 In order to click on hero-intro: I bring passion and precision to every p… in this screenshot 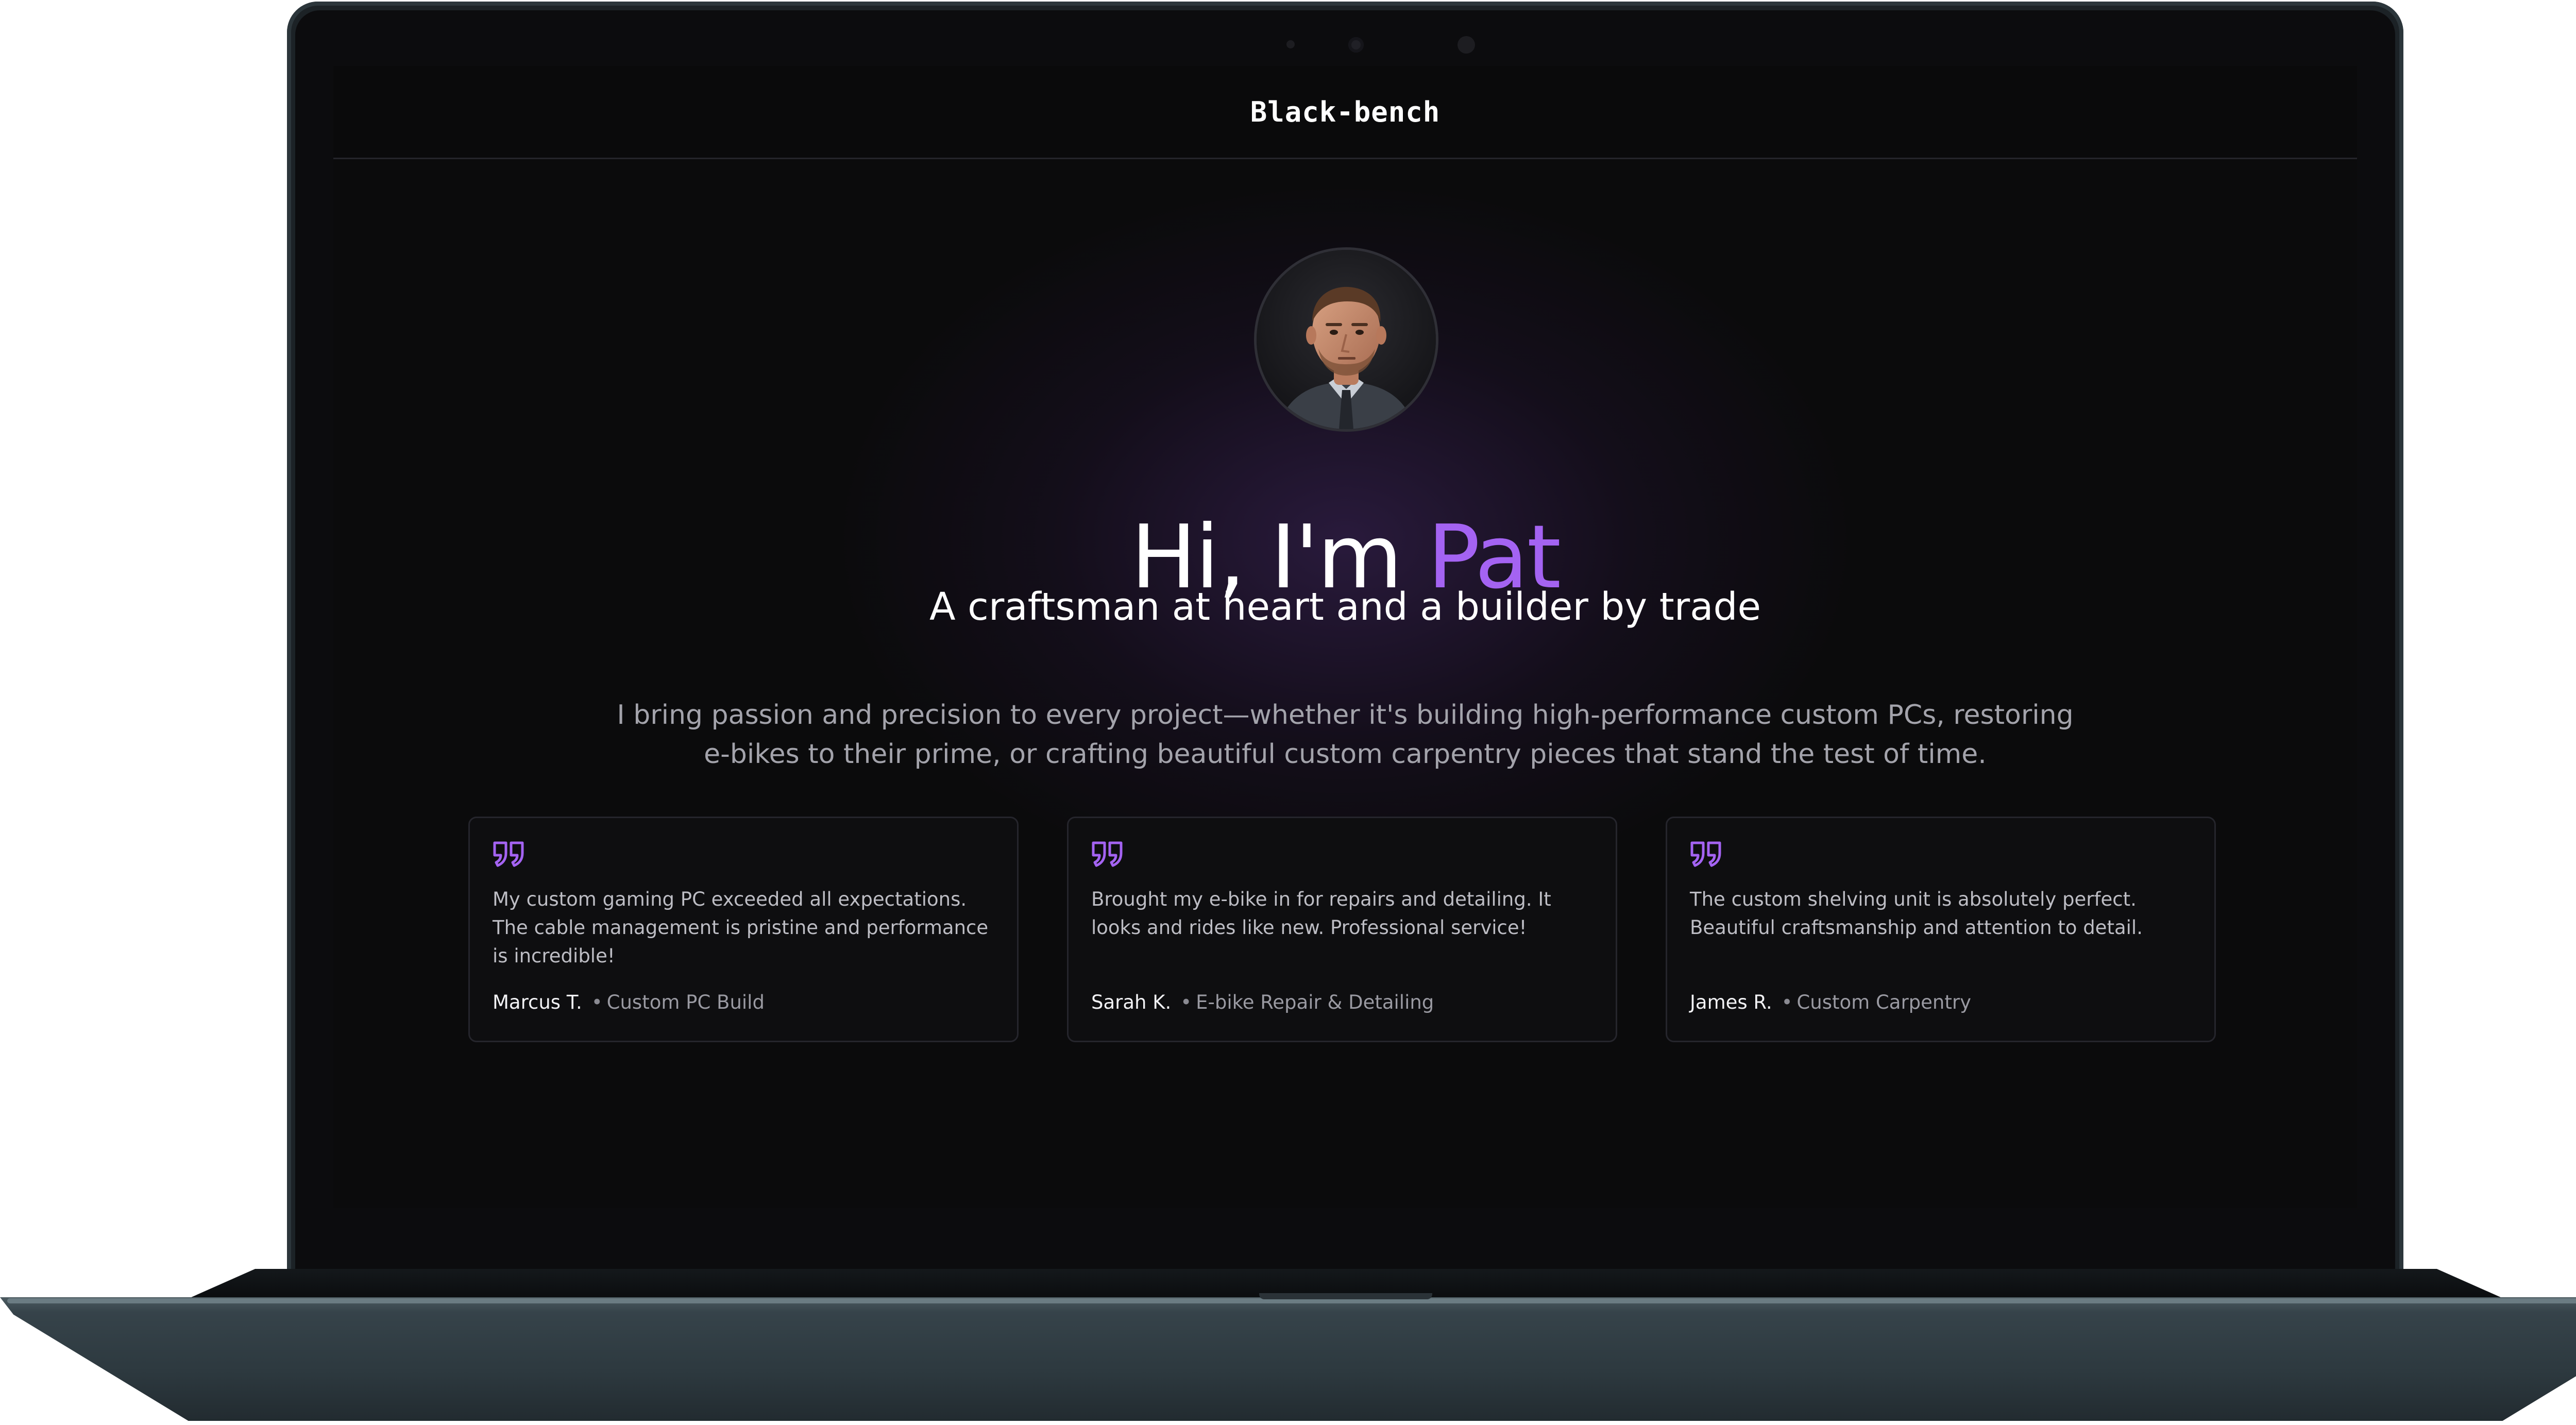, I will do `click(1345, 735)`.